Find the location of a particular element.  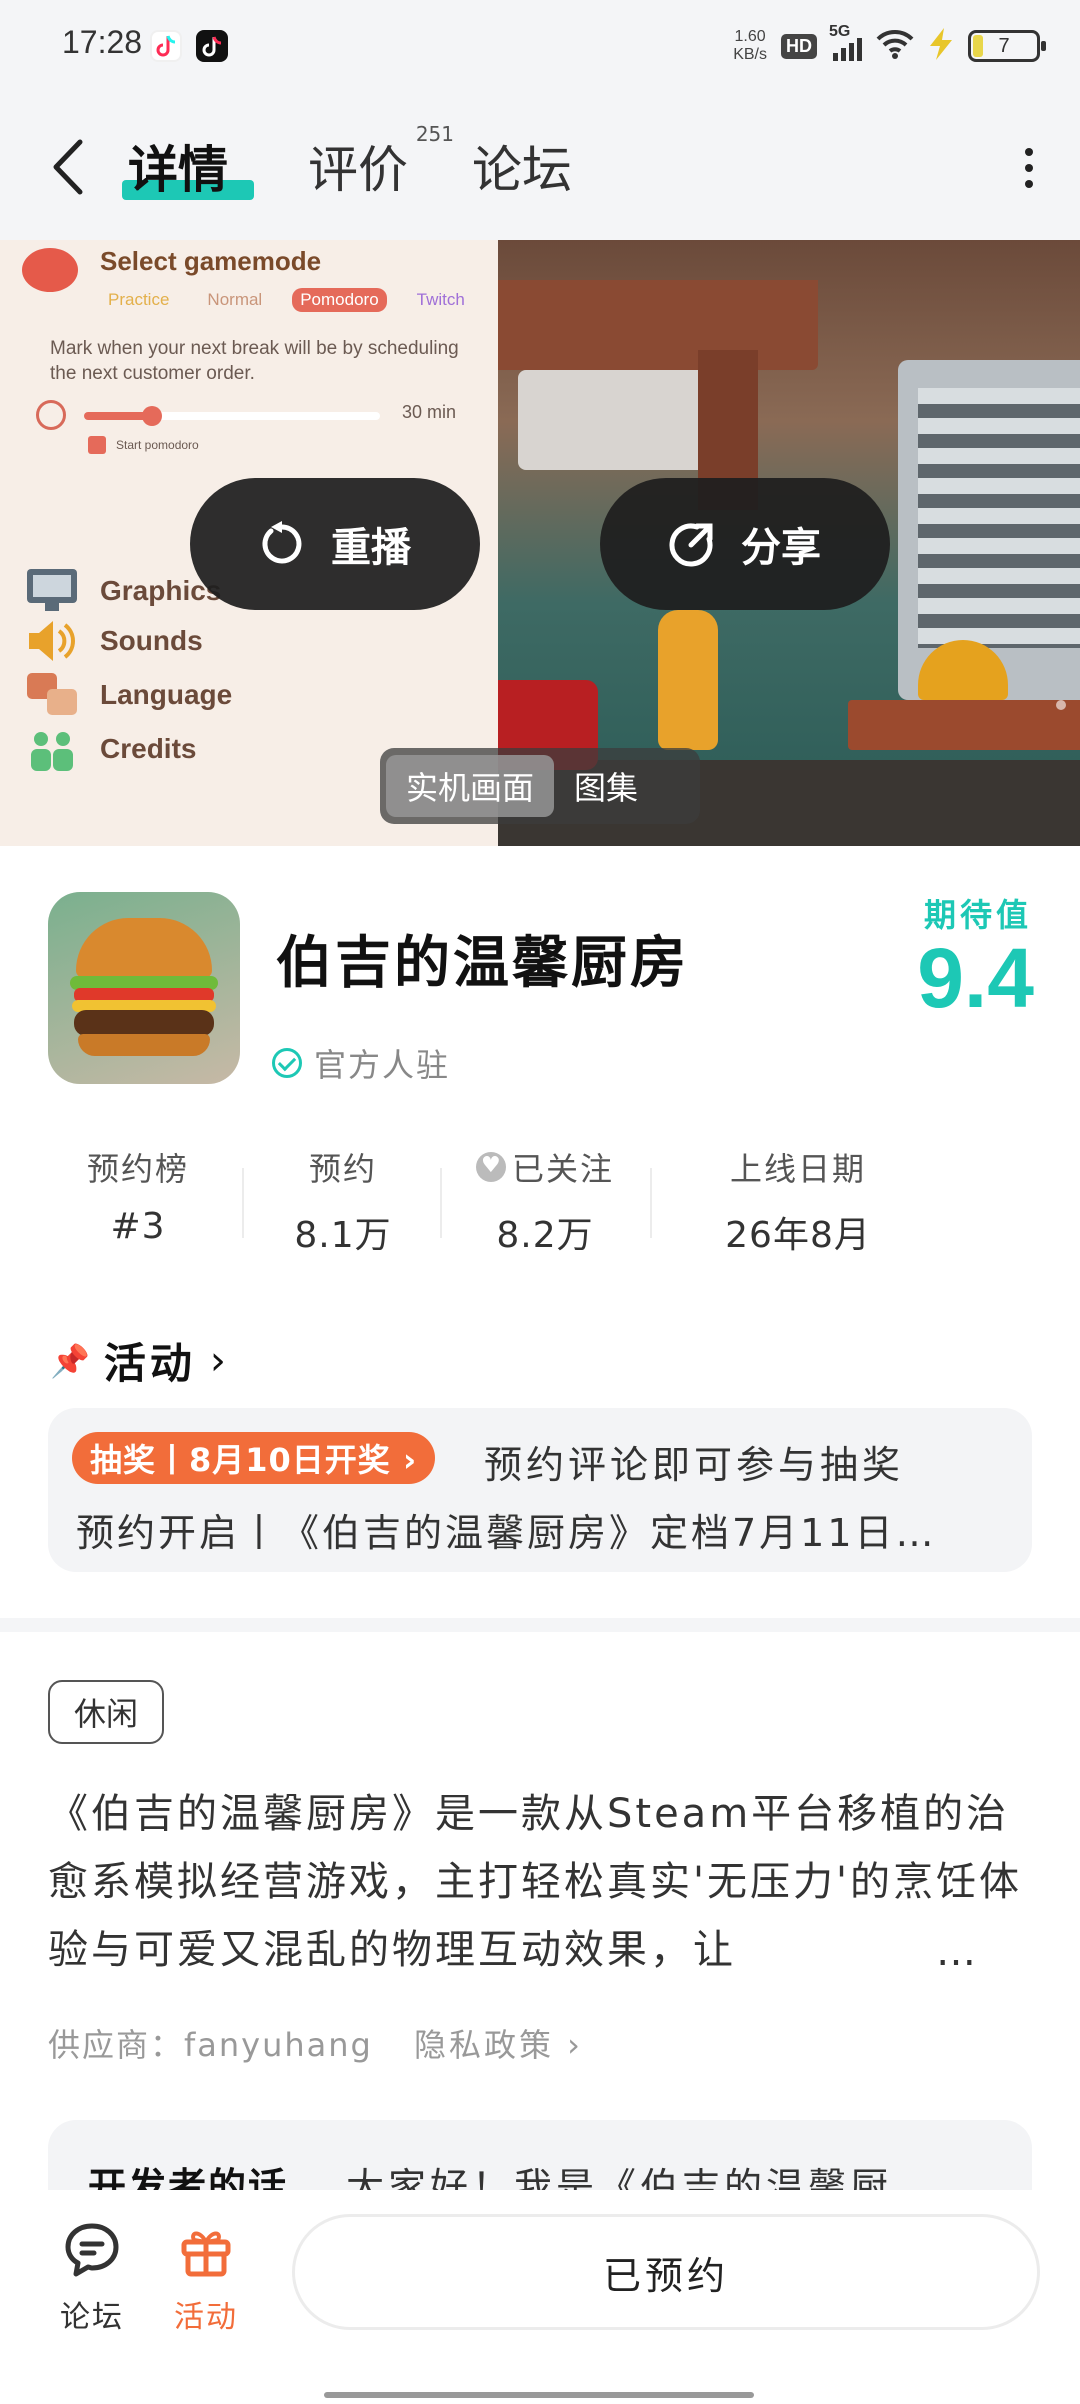

bottom-forum-button: 论坛 is located at coordinates (92, 2278).